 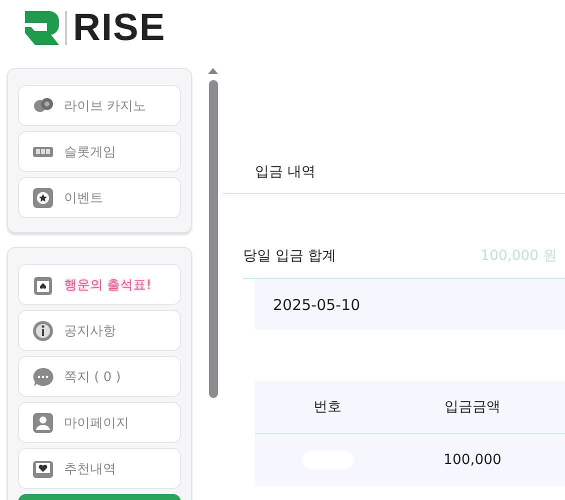 I want to click on menu-item: 라이브 카지노, so click(x=99, y=105).